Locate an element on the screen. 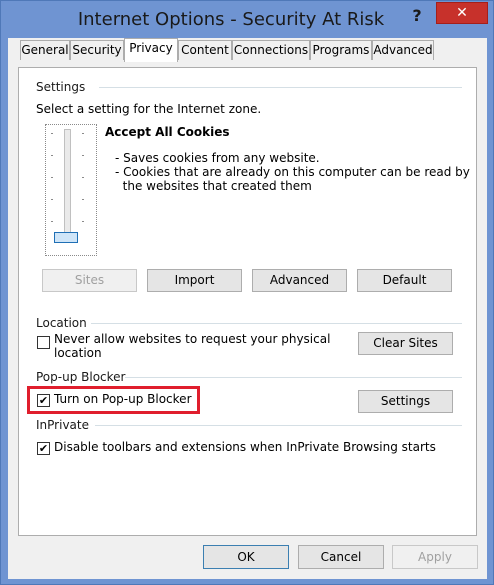 The image size is (494, 585). tab-general: General is located at coordinates (45, 50).